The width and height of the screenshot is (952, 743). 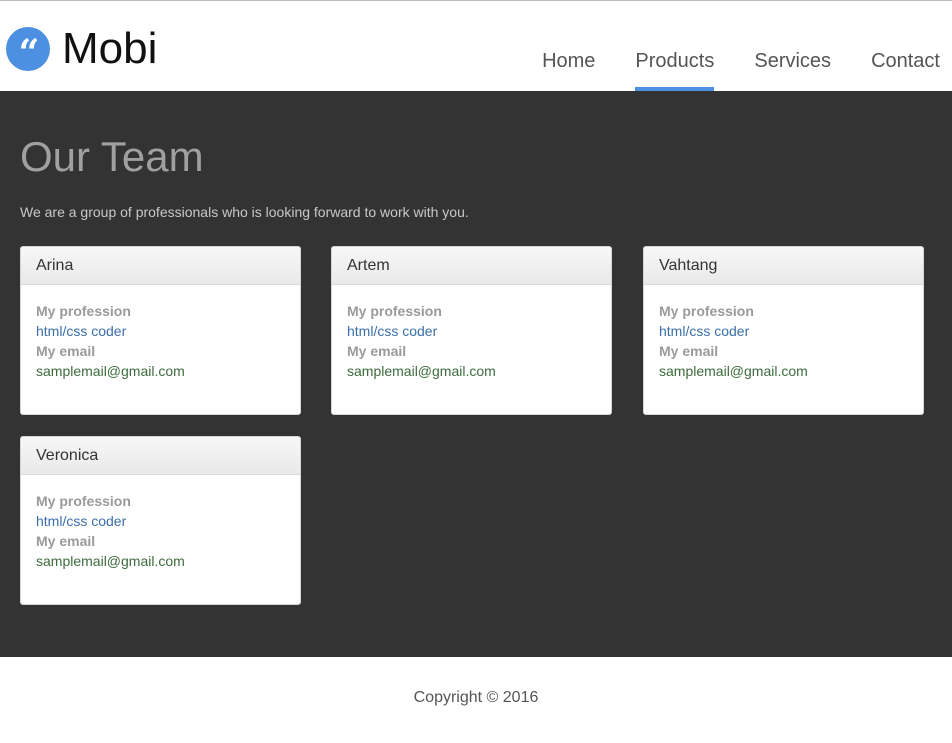 I want to click on site-footer: Copyright © 2016, so click(x=476, y=700).